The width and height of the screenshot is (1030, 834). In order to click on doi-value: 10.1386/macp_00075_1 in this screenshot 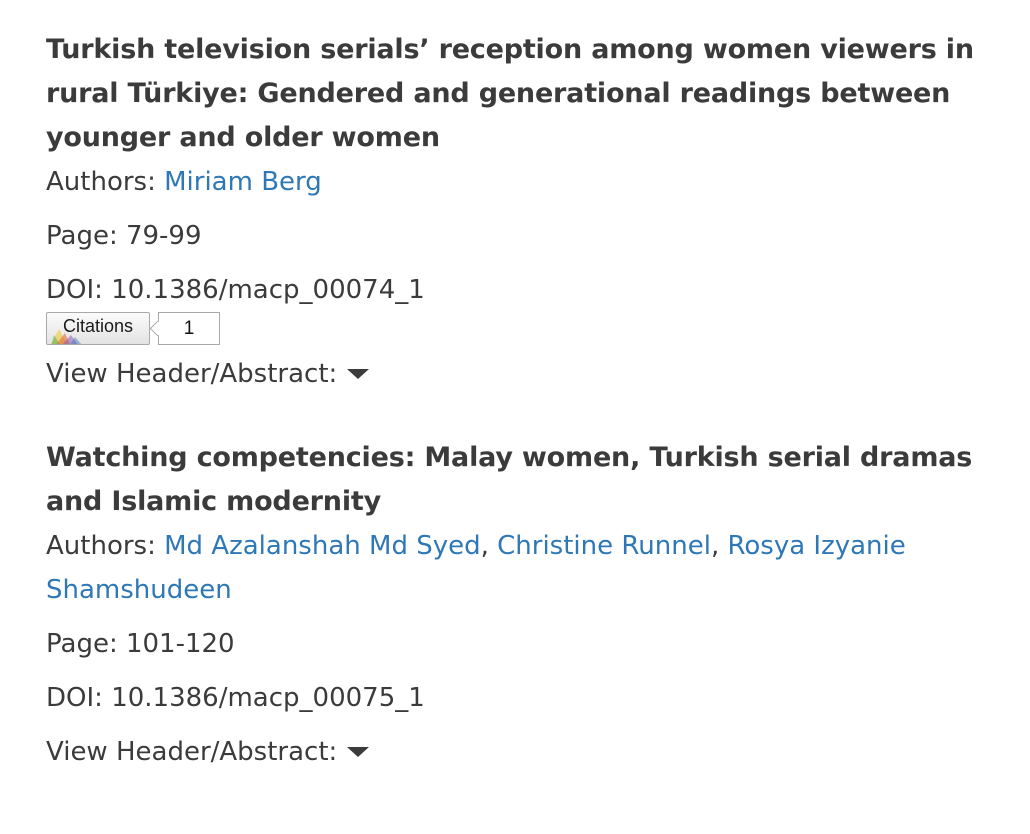, I will do `click(268, 698)`.